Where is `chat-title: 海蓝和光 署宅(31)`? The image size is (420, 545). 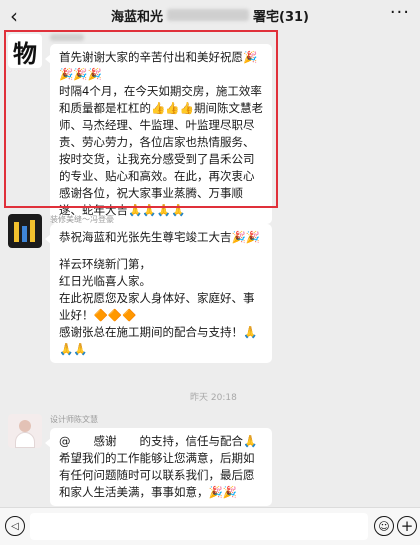 chat-title: 海蓝和光 署宅(31) is located at coordinates (210, 15).